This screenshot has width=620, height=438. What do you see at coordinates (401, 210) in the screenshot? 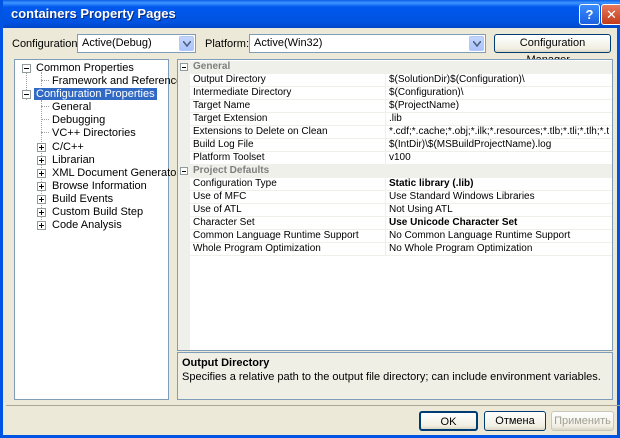
I see `property-row-use-of-atl: Use of ATL Not Using ATL` at bounding box center [401, 210].